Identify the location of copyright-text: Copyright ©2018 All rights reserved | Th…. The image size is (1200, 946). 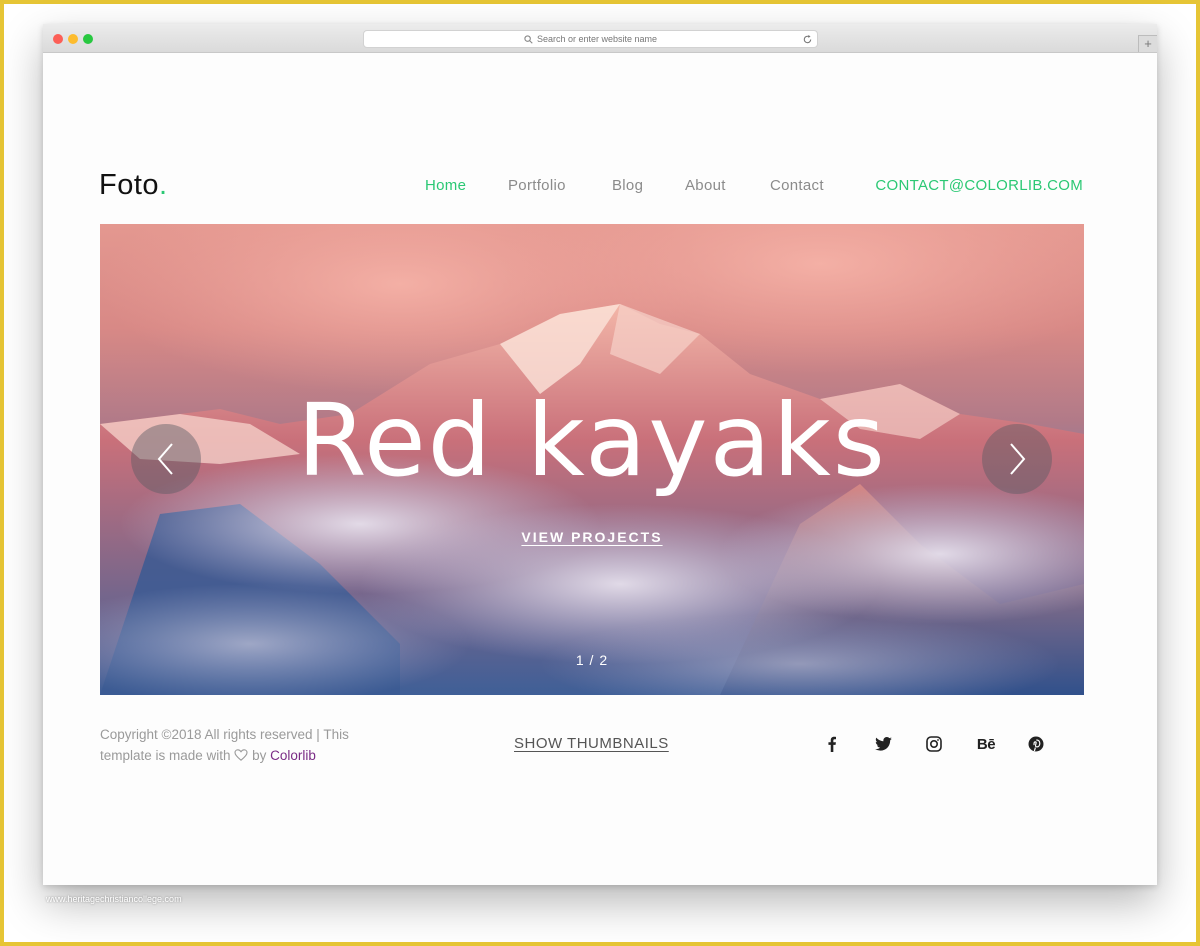
(245, 745).